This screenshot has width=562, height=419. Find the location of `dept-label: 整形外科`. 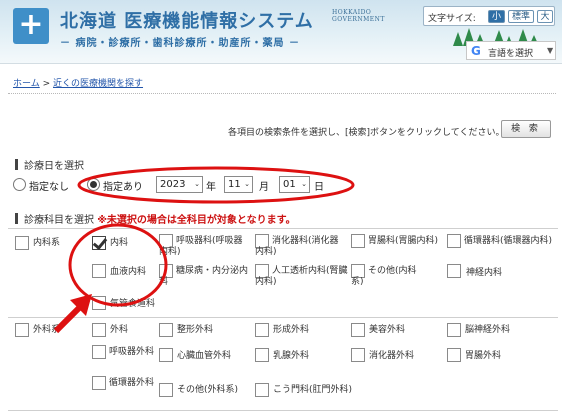

dept-label: 整形外科 is located at coordinates (195, 330).